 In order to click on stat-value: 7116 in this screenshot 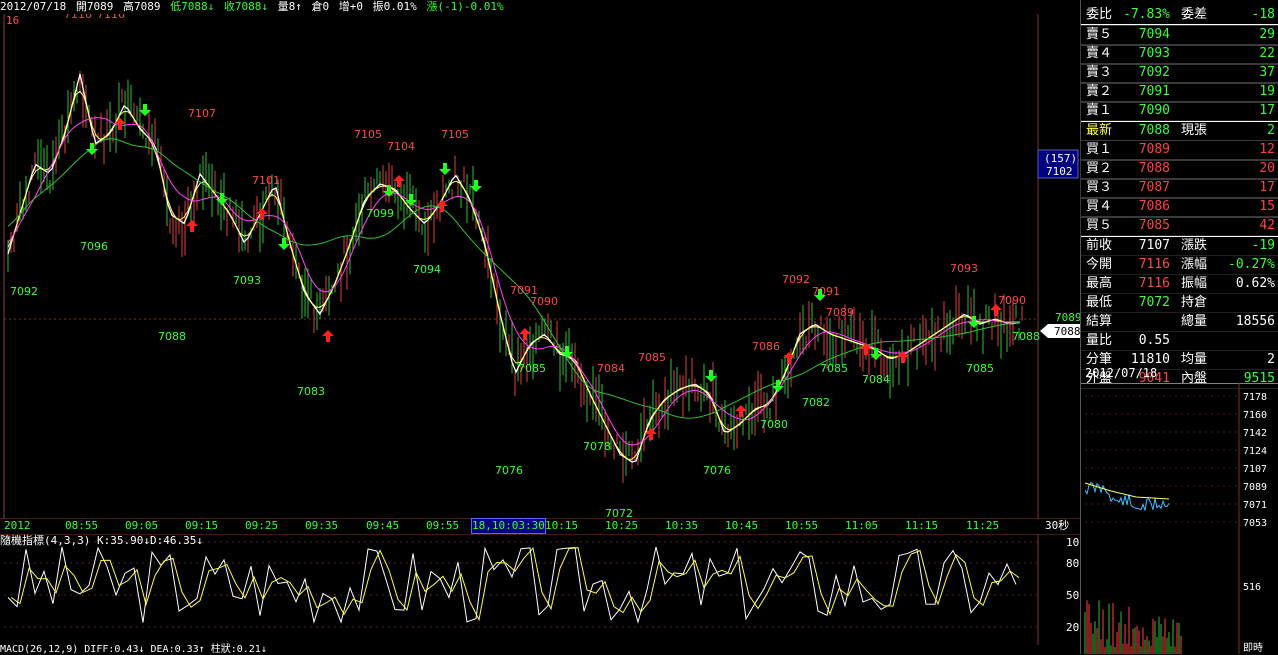, I will do `click(1154, 264)`.